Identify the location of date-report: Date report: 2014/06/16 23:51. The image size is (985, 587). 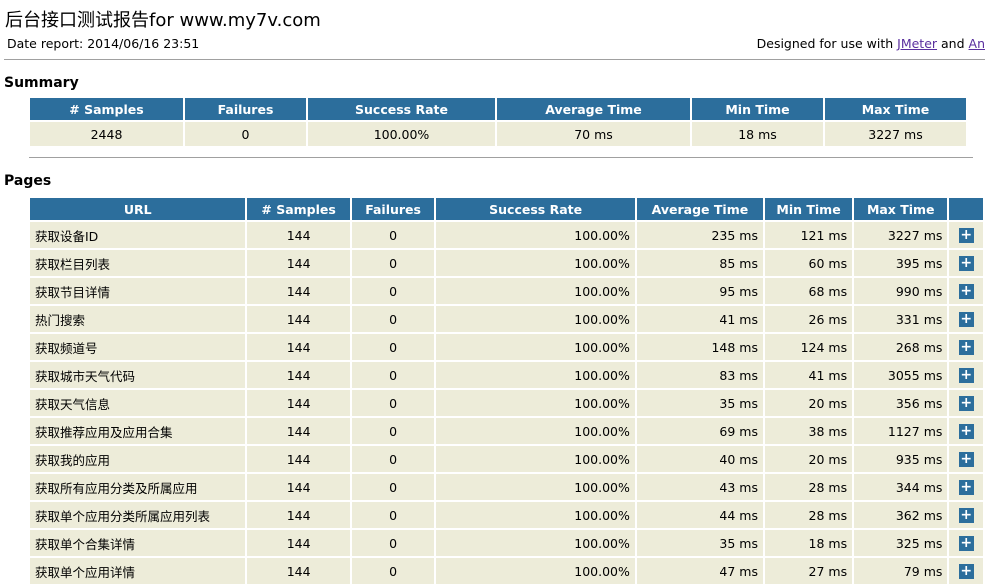
(103, 43).